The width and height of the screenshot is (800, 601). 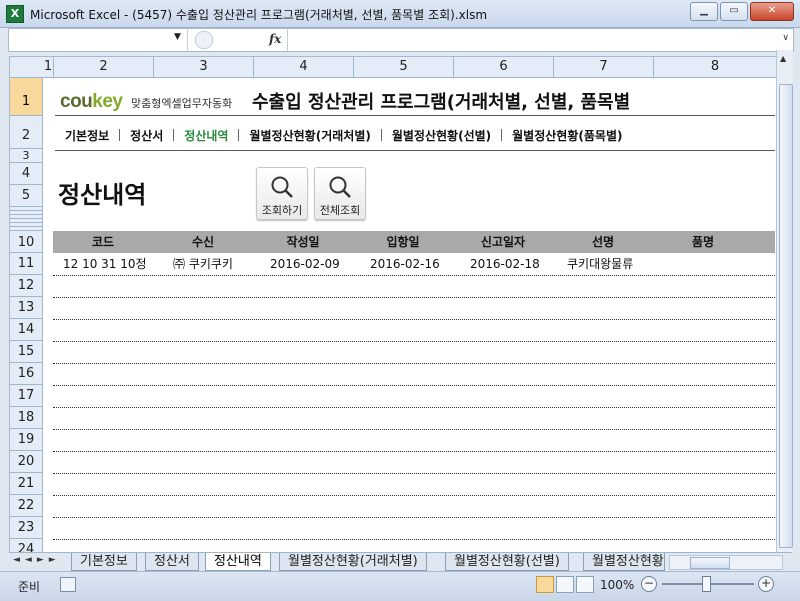 What do you see at coordinates (545, 584) in the screenshot?
I see `normal-view-icon` at bounding box center [545, 584].